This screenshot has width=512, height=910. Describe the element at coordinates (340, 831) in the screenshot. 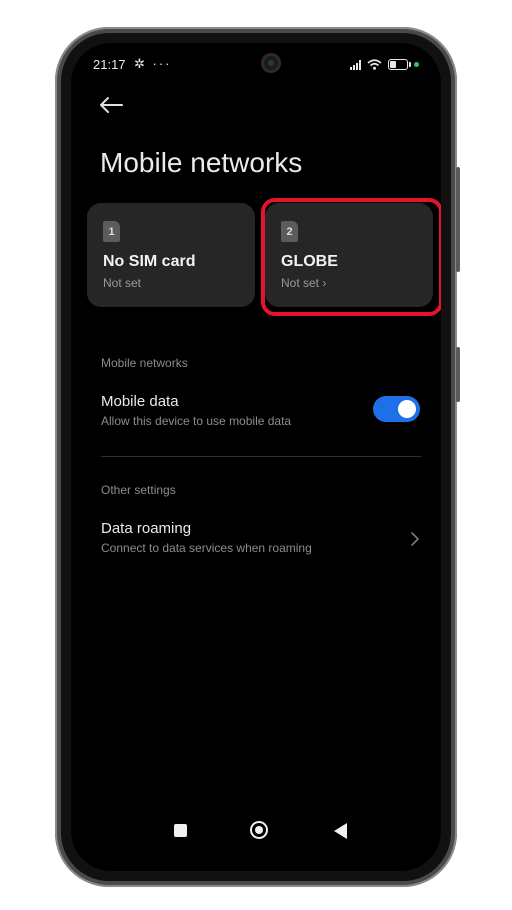

I see `back-button-icon` at that location.